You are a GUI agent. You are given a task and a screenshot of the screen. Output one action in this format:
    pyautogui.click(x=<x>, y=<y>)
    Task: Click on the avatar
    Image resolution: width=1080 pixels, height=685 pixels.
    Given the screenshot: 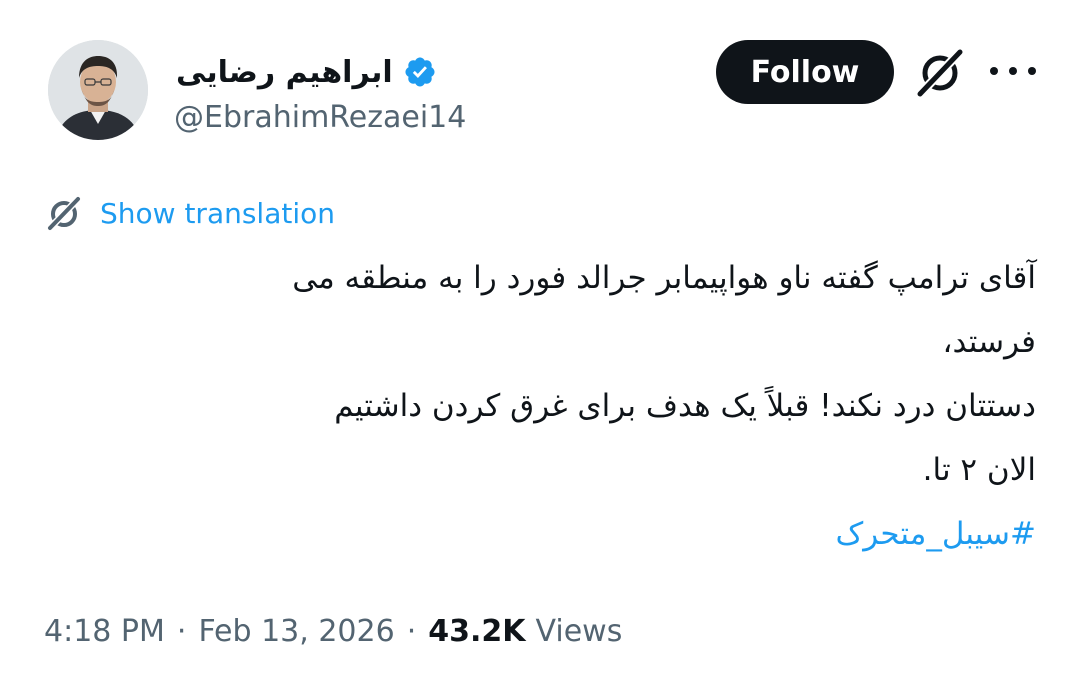 What is the action you would take?
    pyautogui.click(x=98, y=90)
    